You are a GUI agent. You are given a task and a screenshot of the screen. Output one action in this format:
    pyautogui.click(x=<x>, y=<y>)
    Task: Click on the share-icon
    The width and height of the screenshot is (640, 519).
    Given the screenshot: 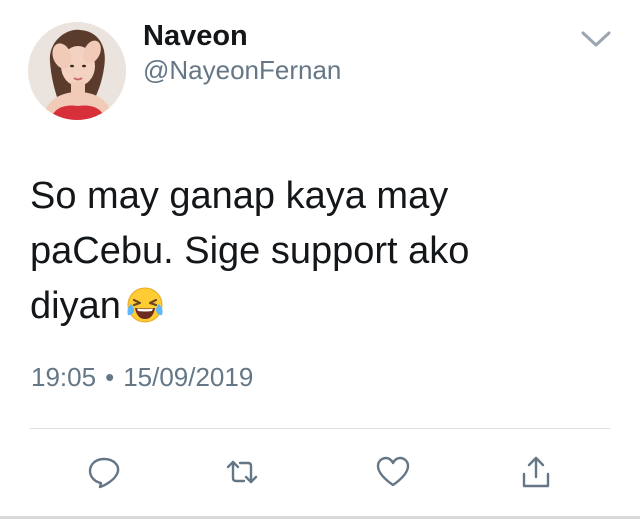 What is the action you would take?
    pyautogui.click(x=536, y=472)
    